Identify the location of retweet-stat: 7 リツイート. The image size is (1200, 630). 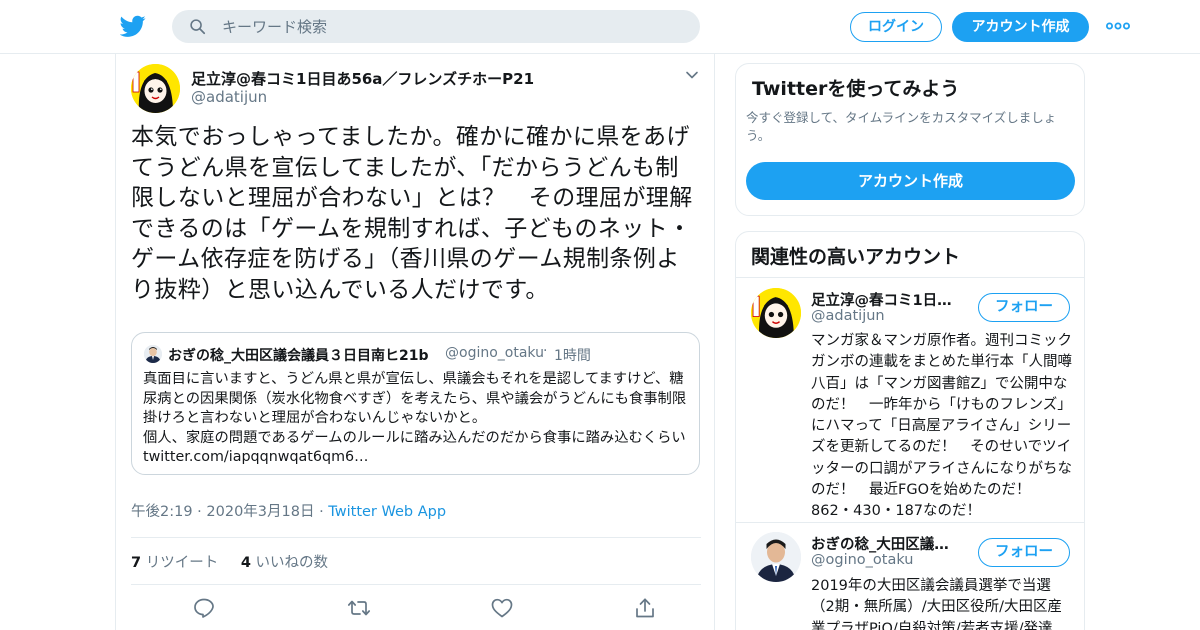
(174, 563).